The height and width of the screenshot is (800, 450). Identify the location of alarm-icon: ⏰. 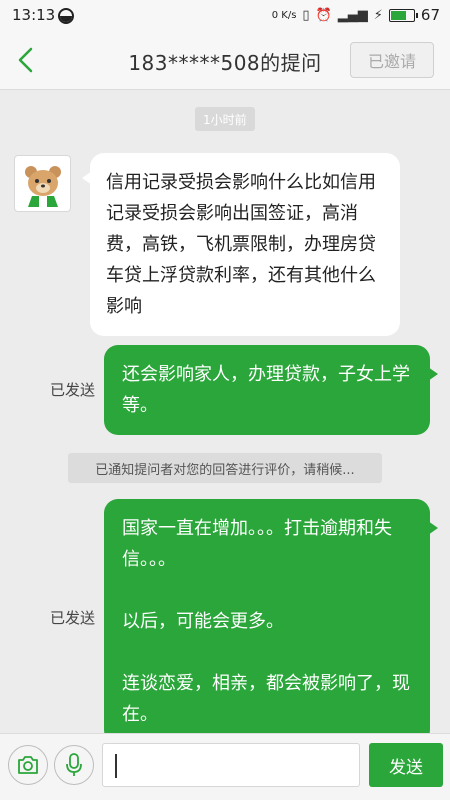
(323, 15).